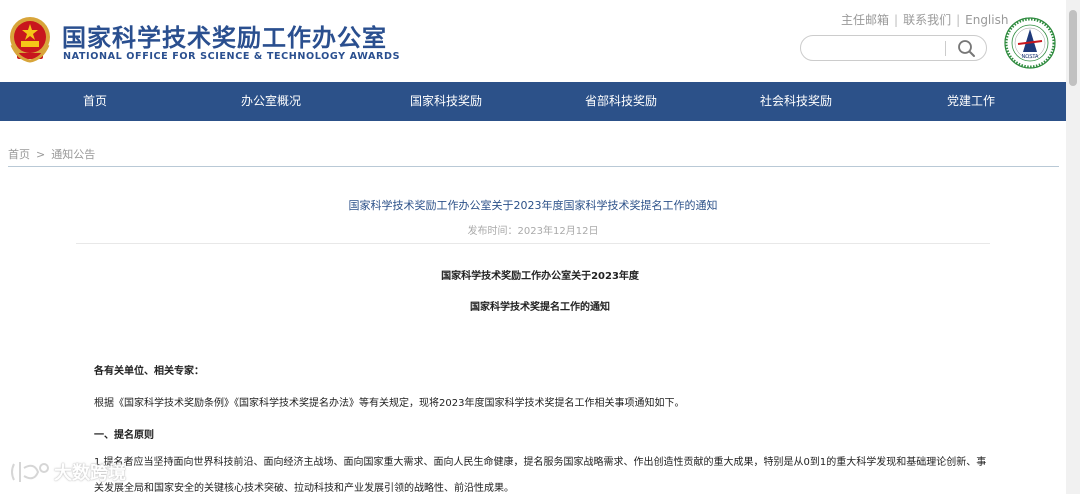  What do you see at coordinates (149, 371) in the screenshot?
I see `document-salutation: 各有关单位、相关专家：` at bounding box center [149, 371].